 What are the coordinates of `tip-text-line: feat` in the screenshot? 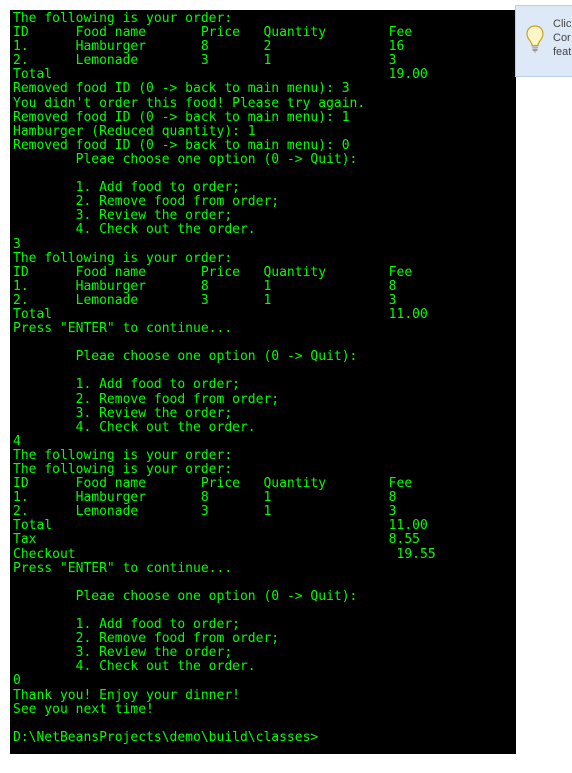 It's located at (562, 52).